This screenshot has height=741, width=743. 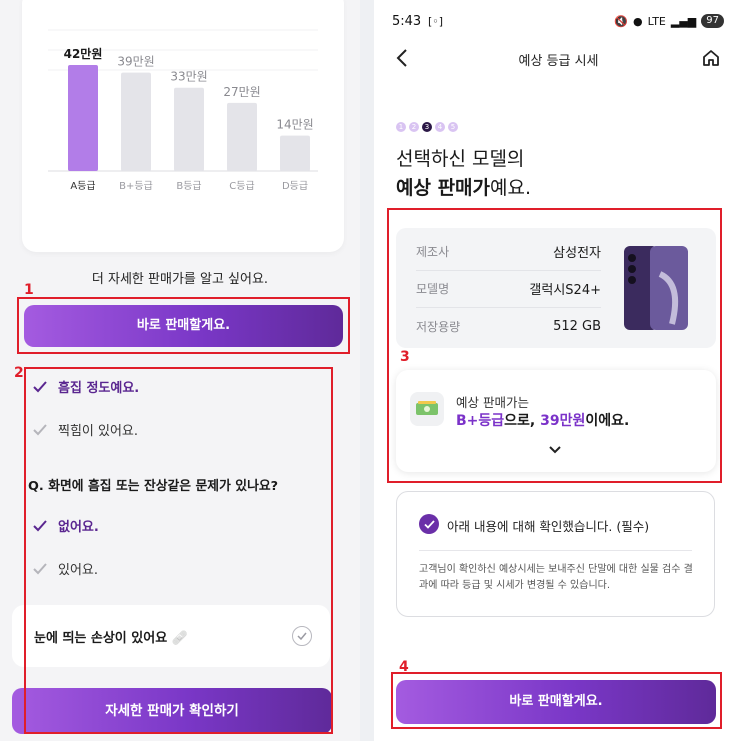 I want to click on annotation-number: 3, so click(x=405, y=357).